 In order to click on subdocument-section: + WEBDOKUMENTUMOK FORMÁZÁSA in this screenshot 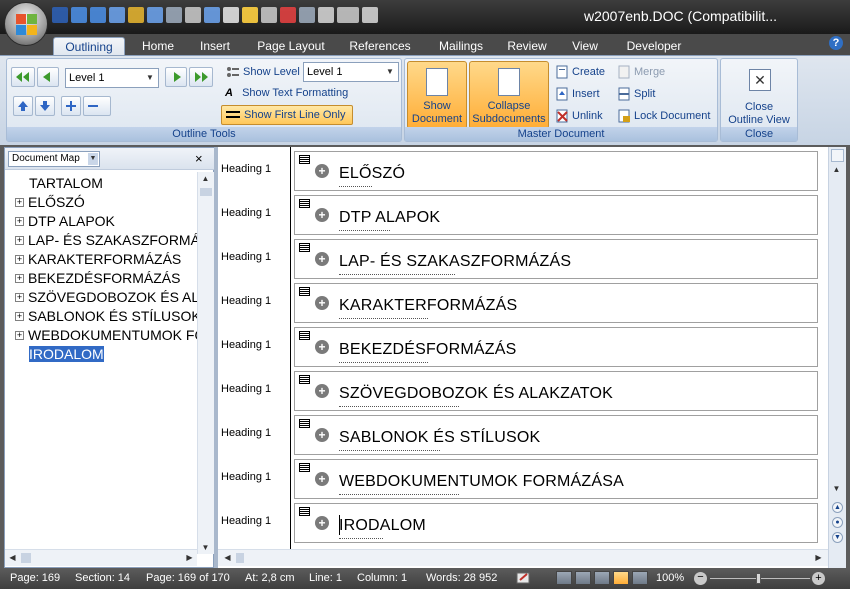, I will do `click(556, 479)`.